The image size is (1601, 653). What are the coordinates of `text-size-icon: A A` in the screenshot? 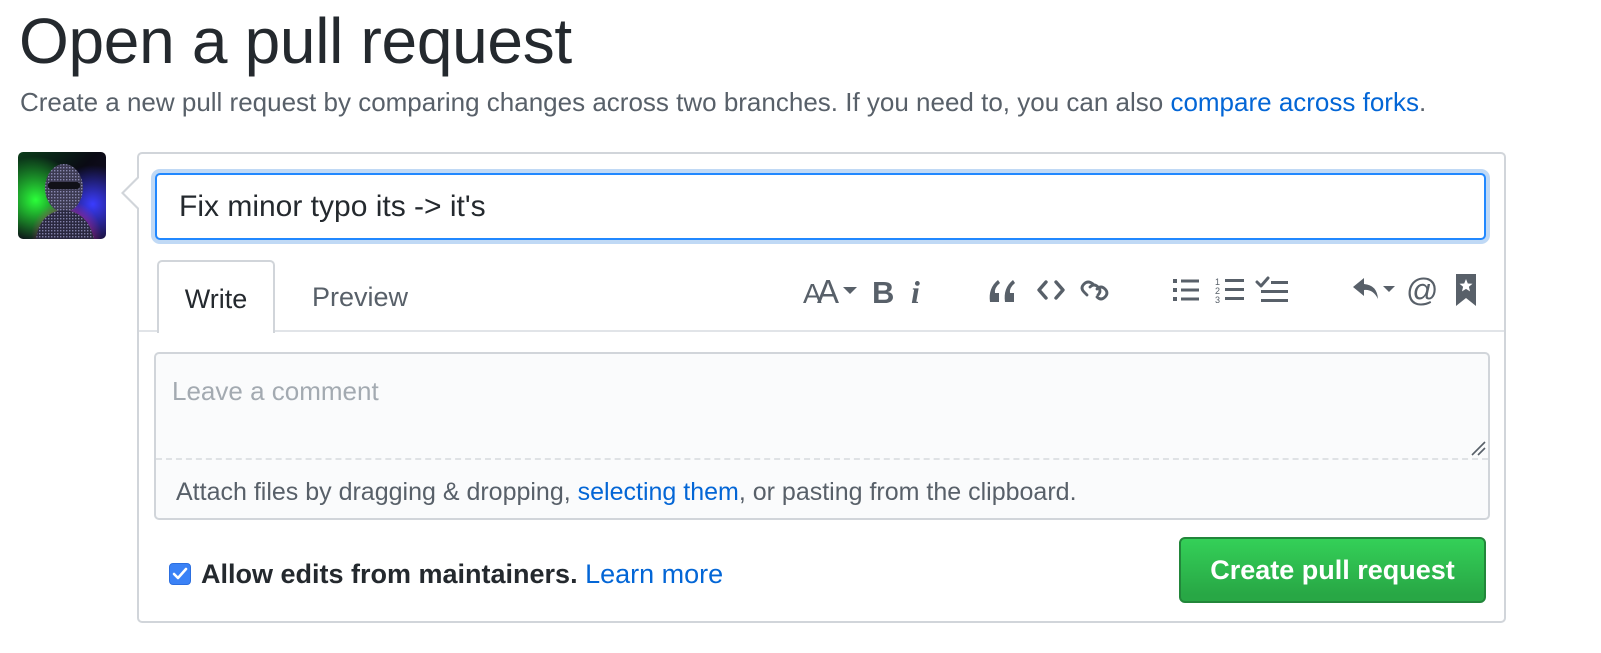 It's located at (830, 290).